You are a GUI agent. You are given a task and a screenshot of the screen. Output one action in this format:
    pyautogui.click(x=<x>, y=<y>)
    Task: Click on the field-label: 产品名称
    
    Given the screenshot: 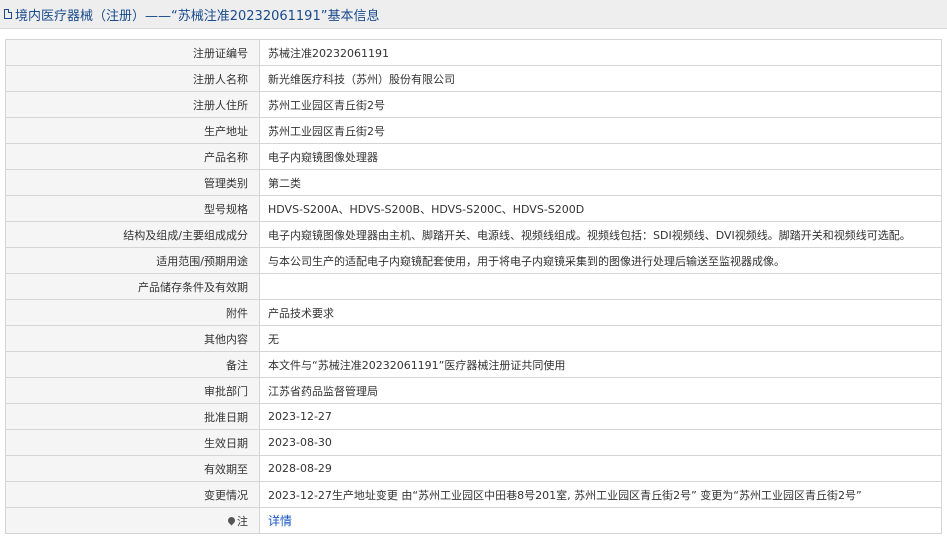 What is the action you would take?
    pyautogui.click(x=132, y=156)
    